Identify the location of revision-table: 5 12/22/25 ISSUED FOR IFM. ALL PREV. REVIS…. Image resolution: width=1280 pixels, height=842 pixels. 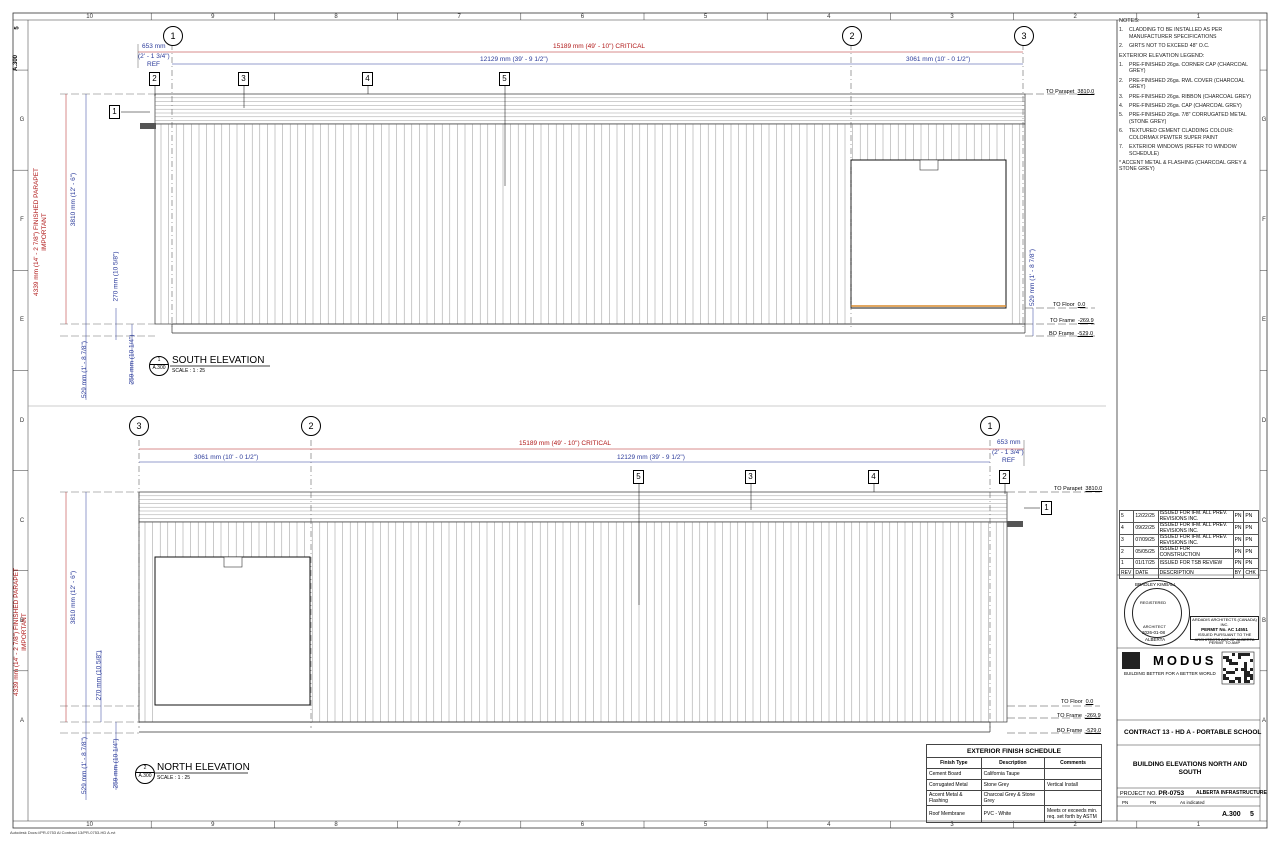
(1188, 544).